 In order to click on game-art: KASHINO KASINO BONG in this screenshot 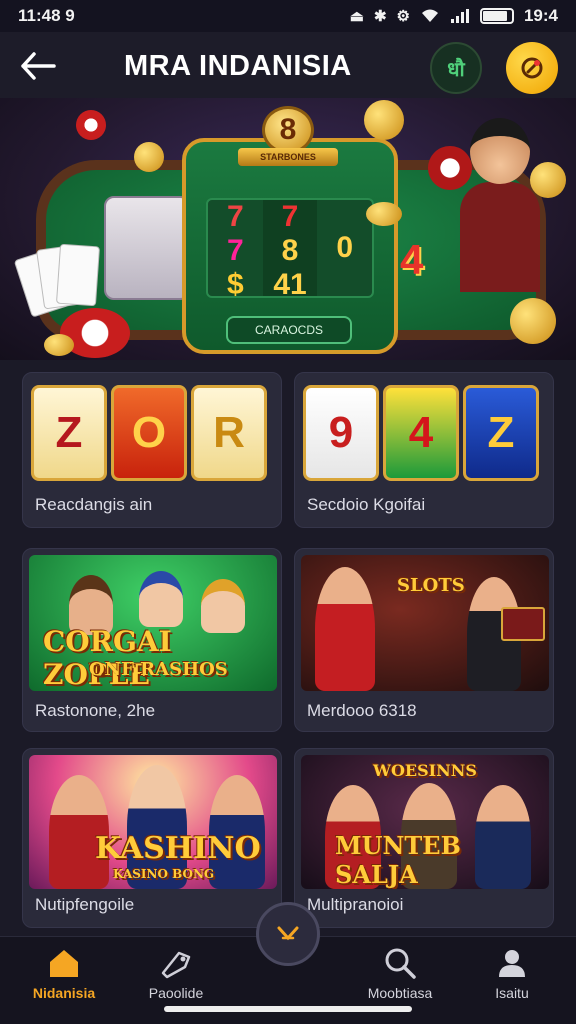, I will do `click(153, 822)`.